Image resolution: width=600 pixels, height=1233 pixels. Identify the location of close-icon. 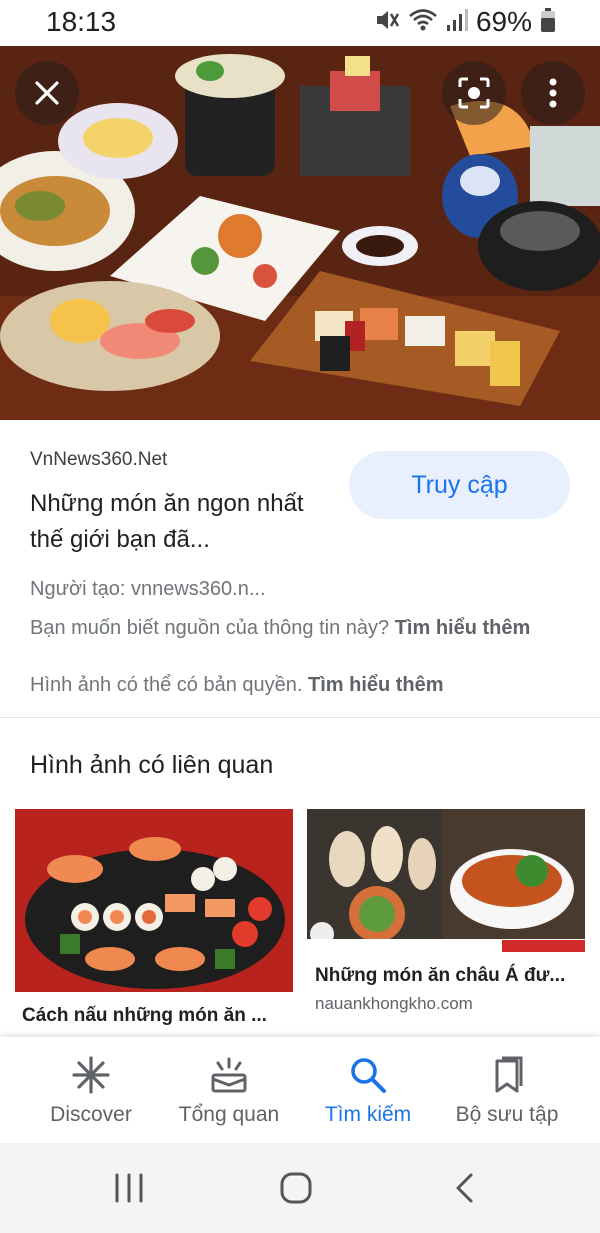
(47, 93).